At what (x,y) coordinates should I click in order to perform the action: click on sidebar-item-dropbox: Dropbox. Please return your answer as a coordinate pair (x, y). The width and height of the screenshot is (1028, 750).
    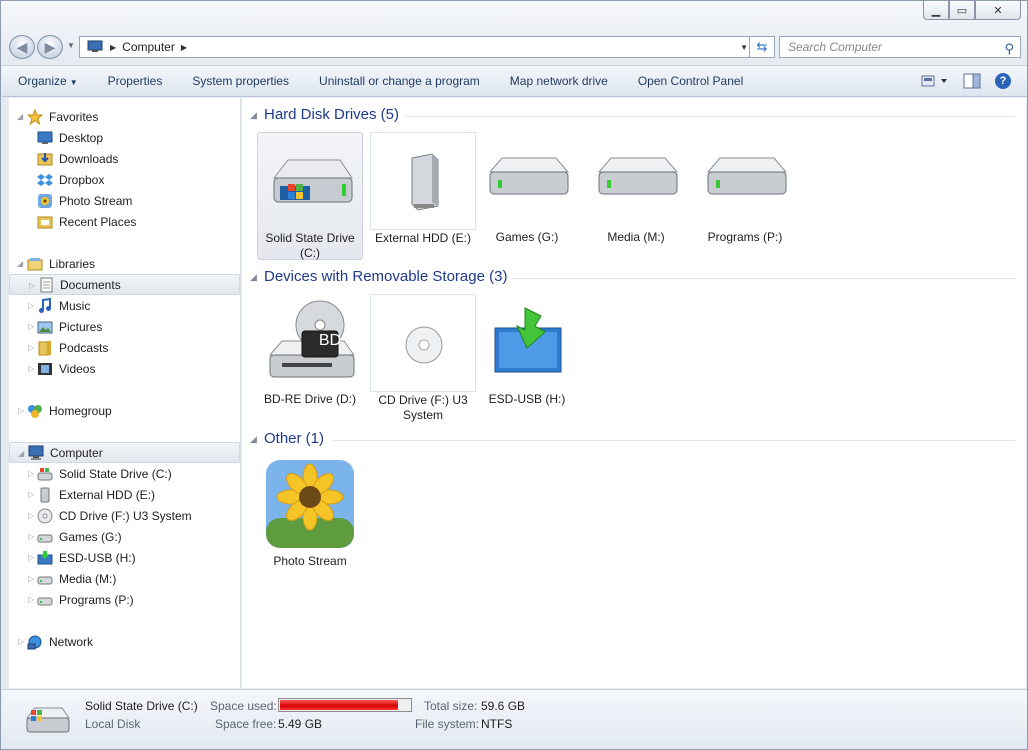
    Looking at the image, I should click on (70, 179).